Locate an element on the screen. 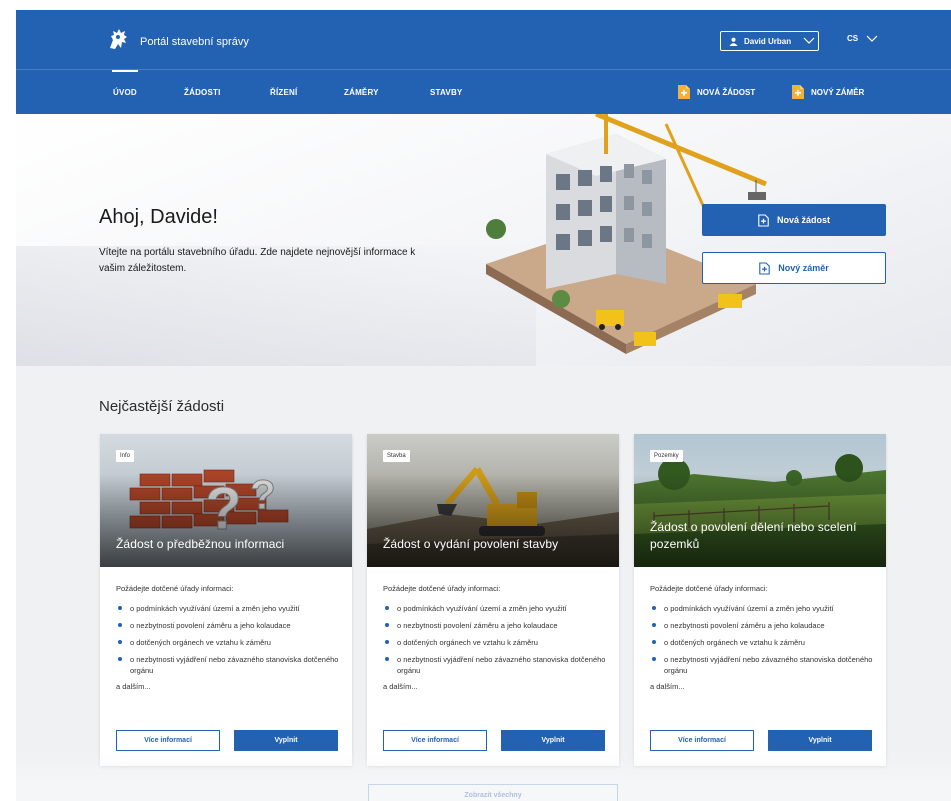 Image resolution: width=951 pixels, height=801 pixels. card-image: Stavba Žádost o vydání povolení stavby is located at coordinates (493, 500).